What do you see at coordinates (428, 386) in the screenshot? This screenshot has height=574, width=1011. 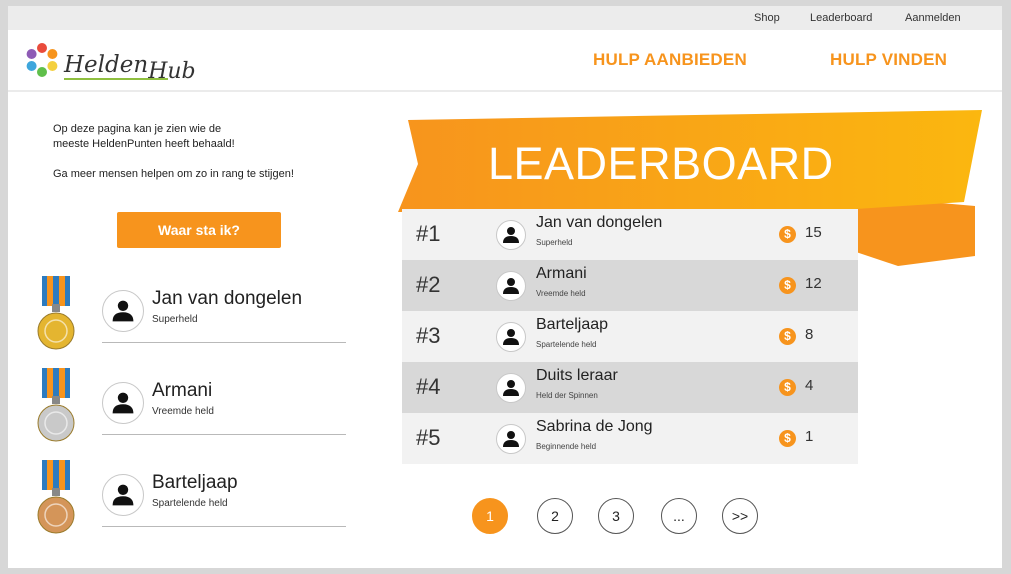 I see `rank: #4` at bounding box center [428, 386].